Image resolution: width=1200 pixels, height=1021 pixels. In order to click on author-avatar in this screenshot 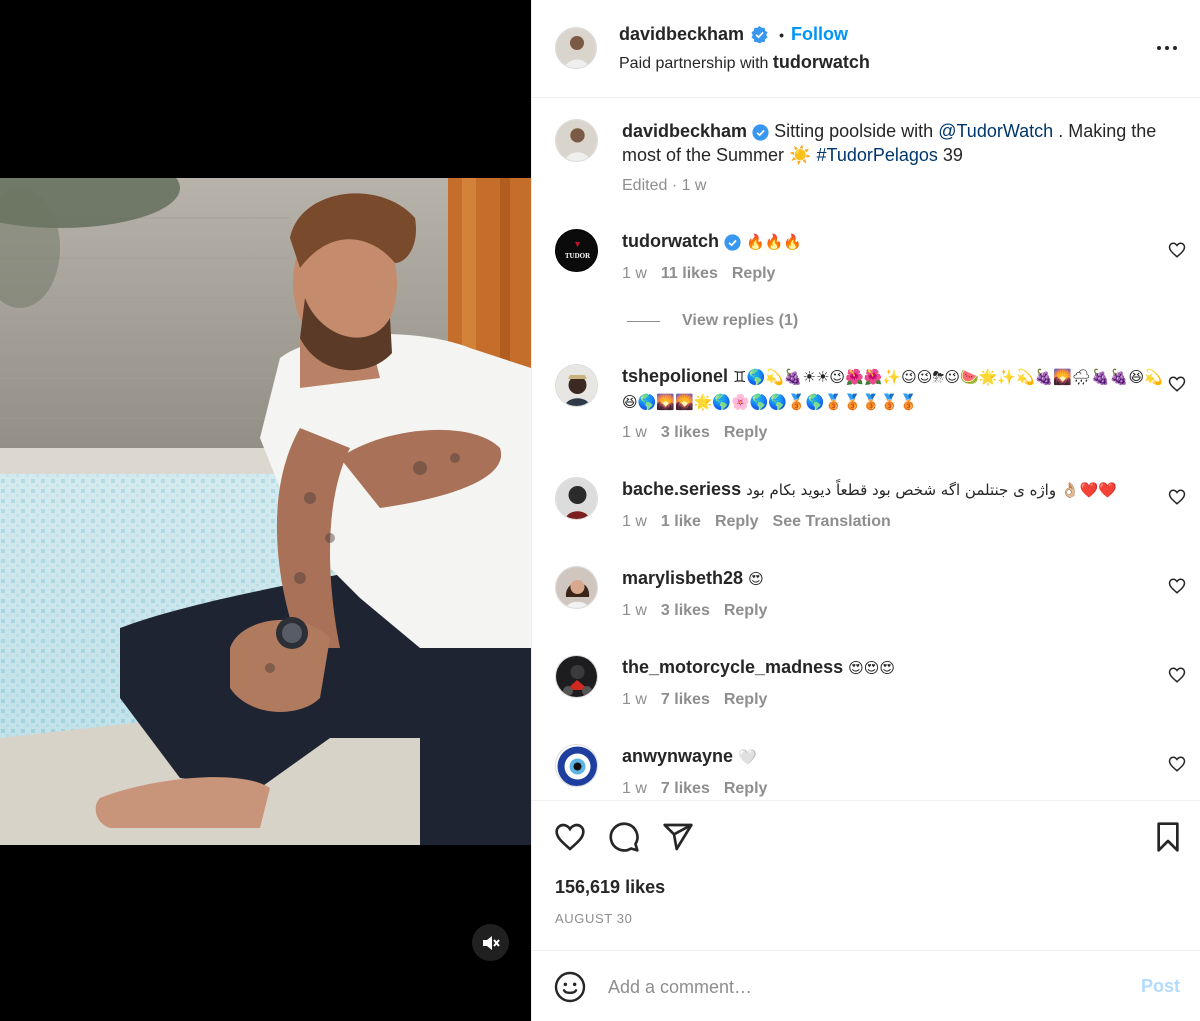, I will do `click(576, 48)`.